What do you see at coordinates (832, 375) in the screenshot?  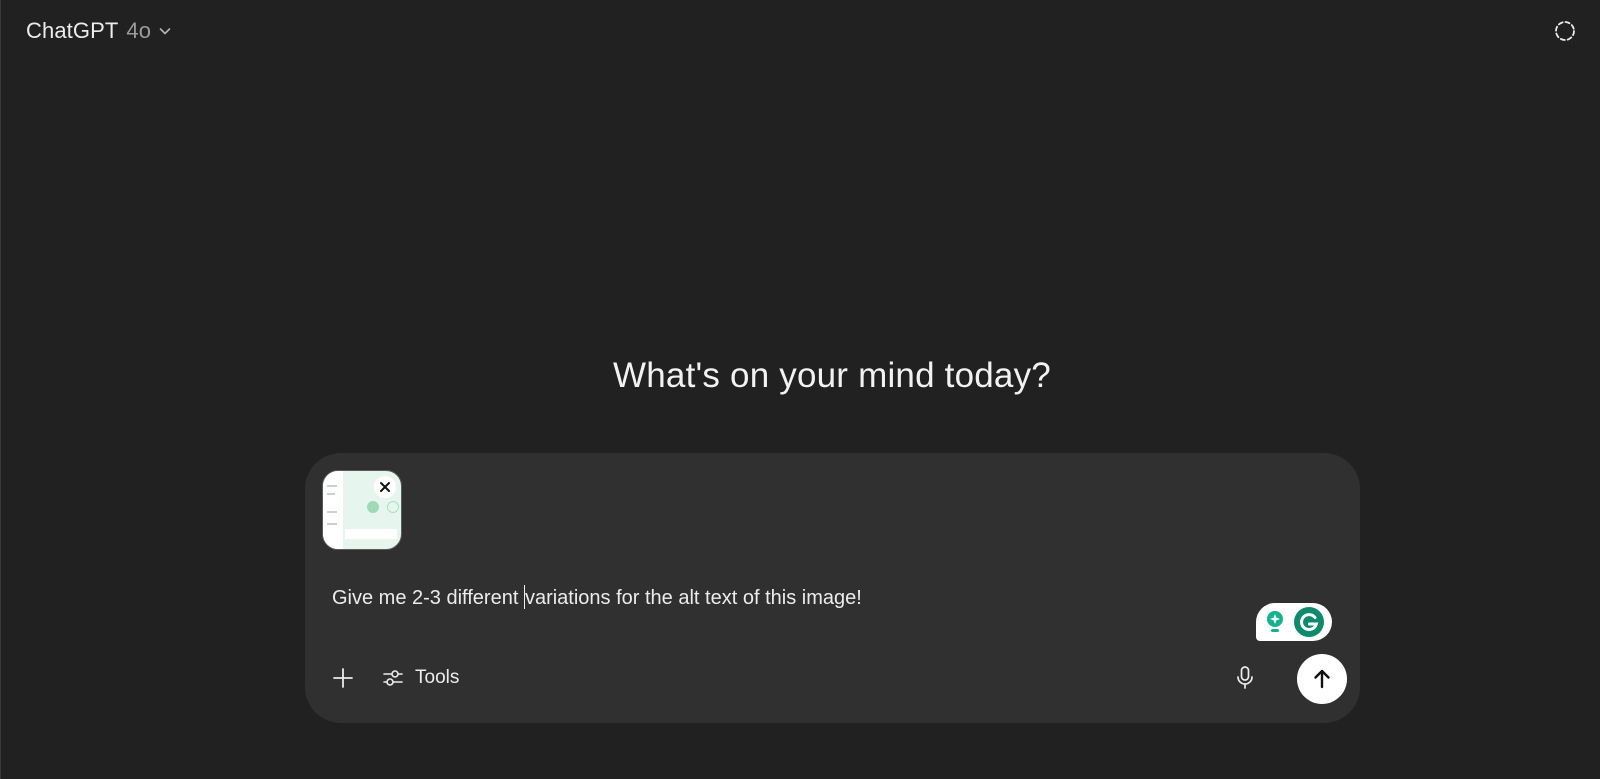 I see `page-title: What's on your mind today?` at bounding box center [832, 375].